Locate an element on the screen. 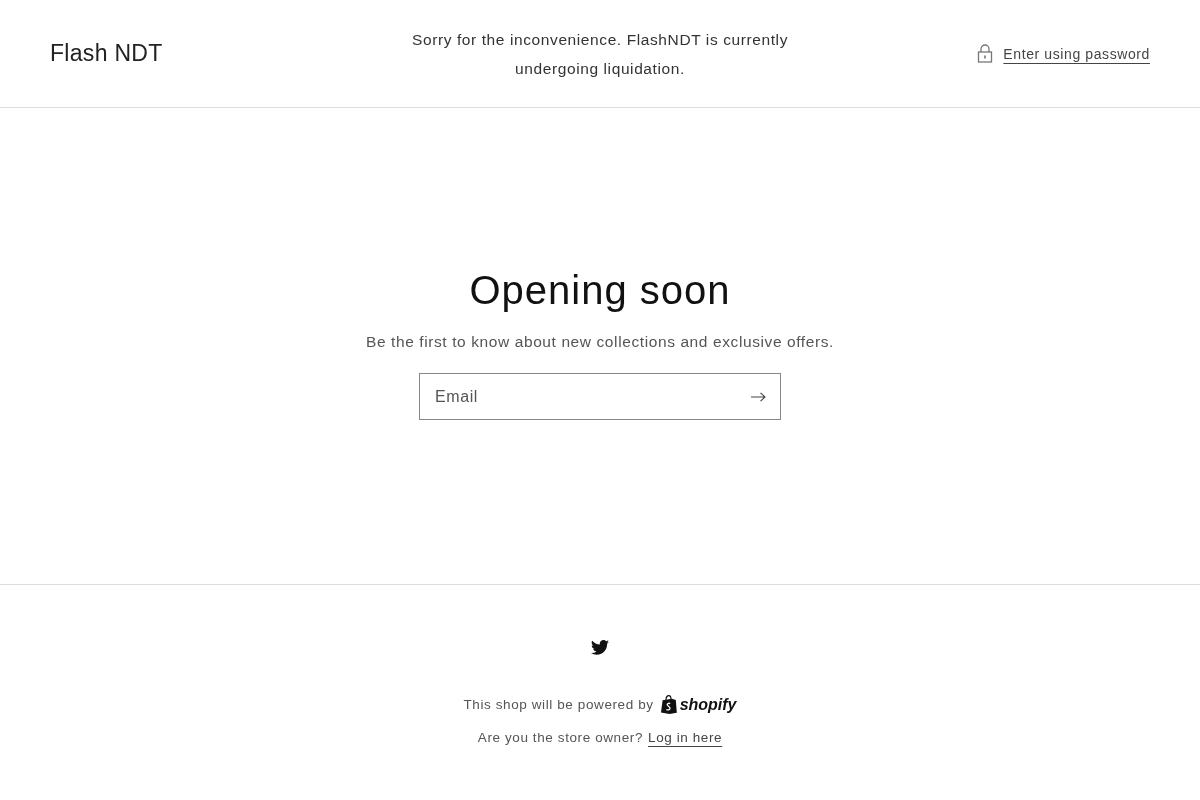  twitter-icon is located at coordinates (600, 647).